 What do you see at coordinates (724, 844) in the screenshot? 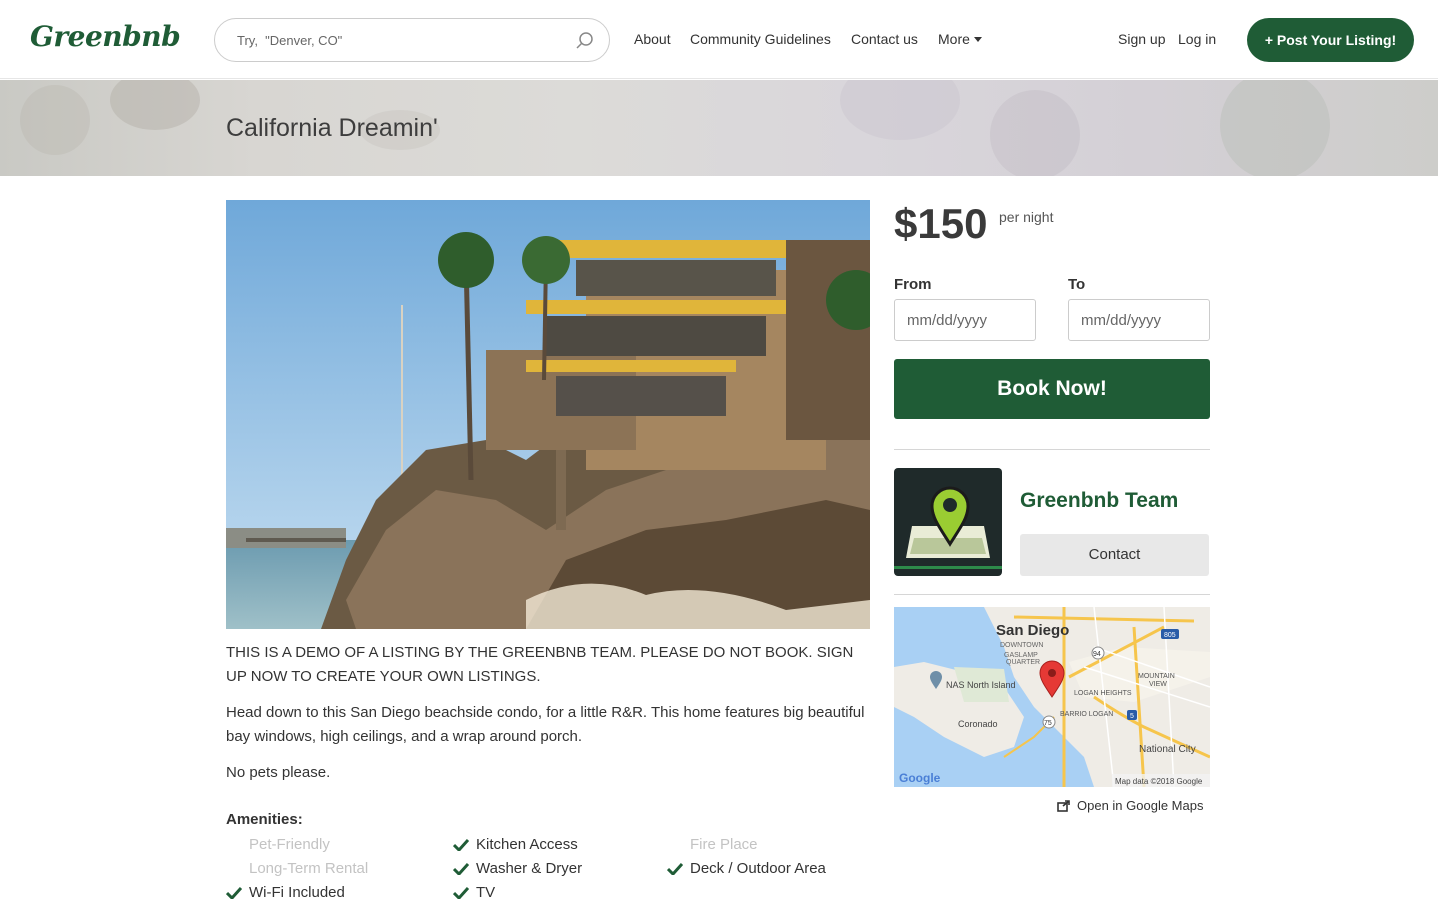
I see `amenity-label: Fire Place` at bounding box center [724, 844].